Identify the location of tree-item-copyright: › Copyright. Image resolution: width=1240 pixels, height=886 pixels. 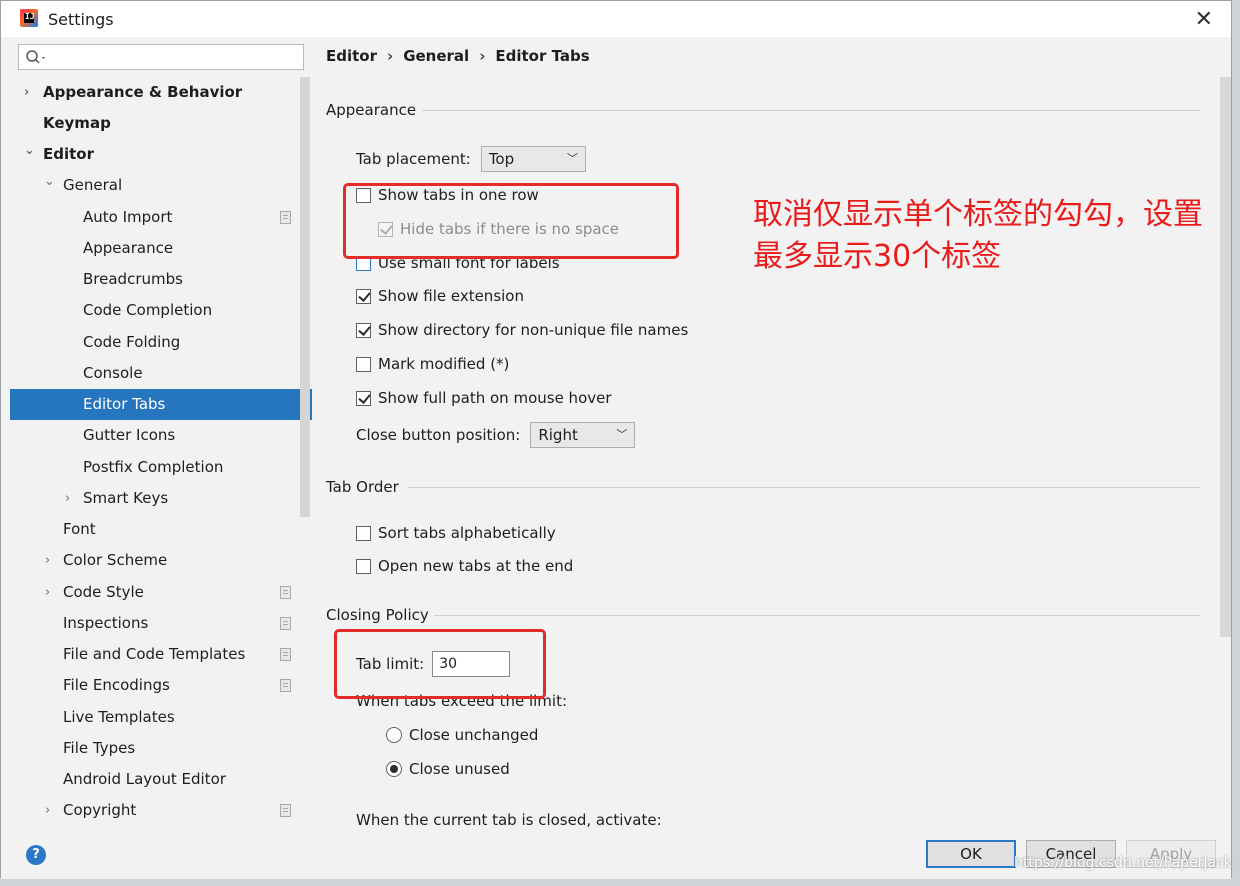
(161, 810).